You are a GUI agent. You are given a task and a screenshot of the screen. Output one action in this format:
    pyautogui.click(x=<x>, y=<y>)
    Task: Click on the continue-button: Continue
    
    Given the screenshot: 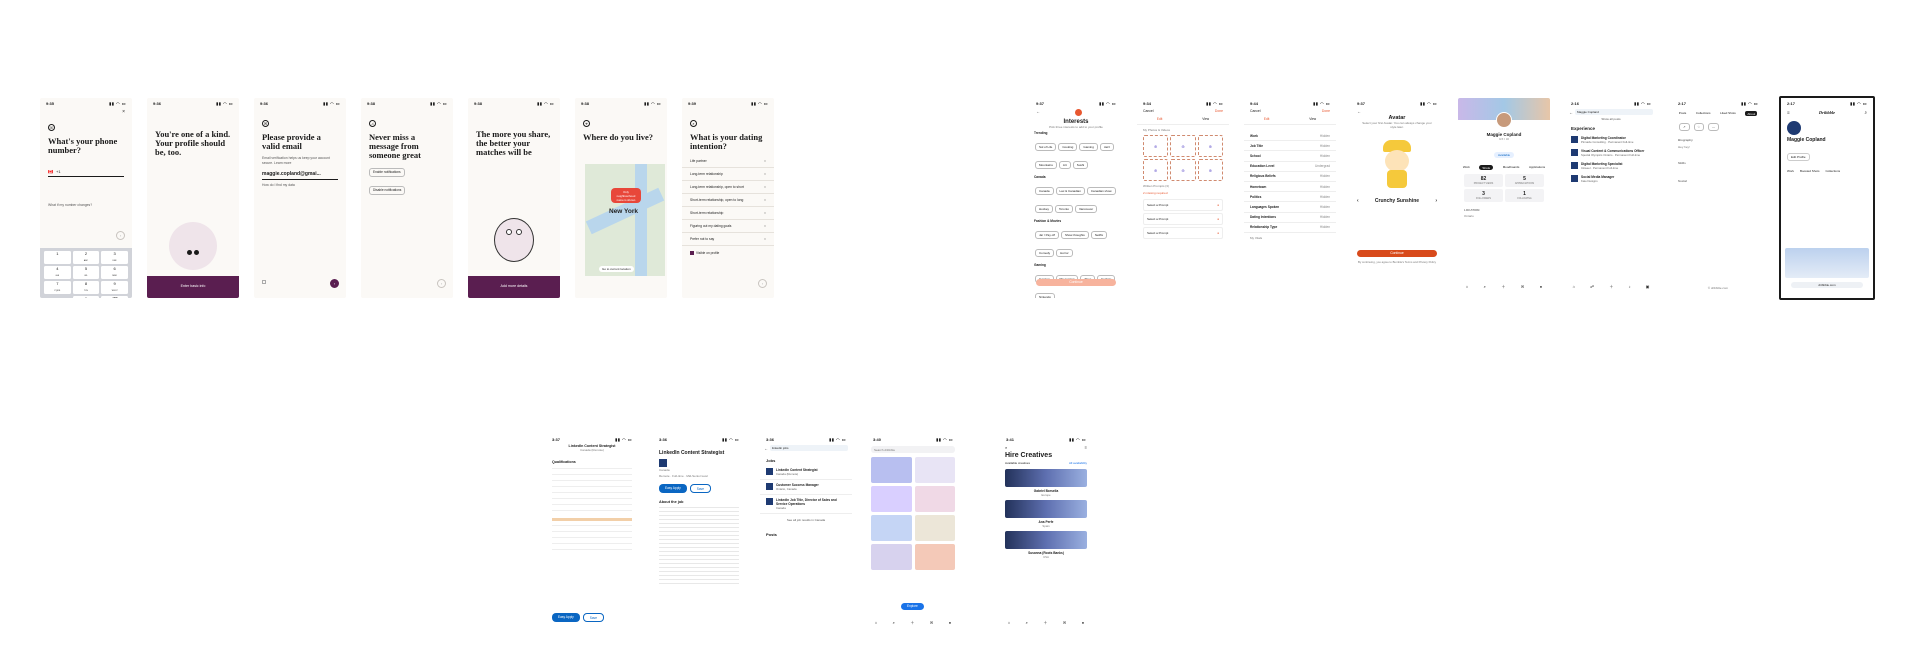 What is the action you would take?
    pyautogui.click(x=1397, y=253)
    